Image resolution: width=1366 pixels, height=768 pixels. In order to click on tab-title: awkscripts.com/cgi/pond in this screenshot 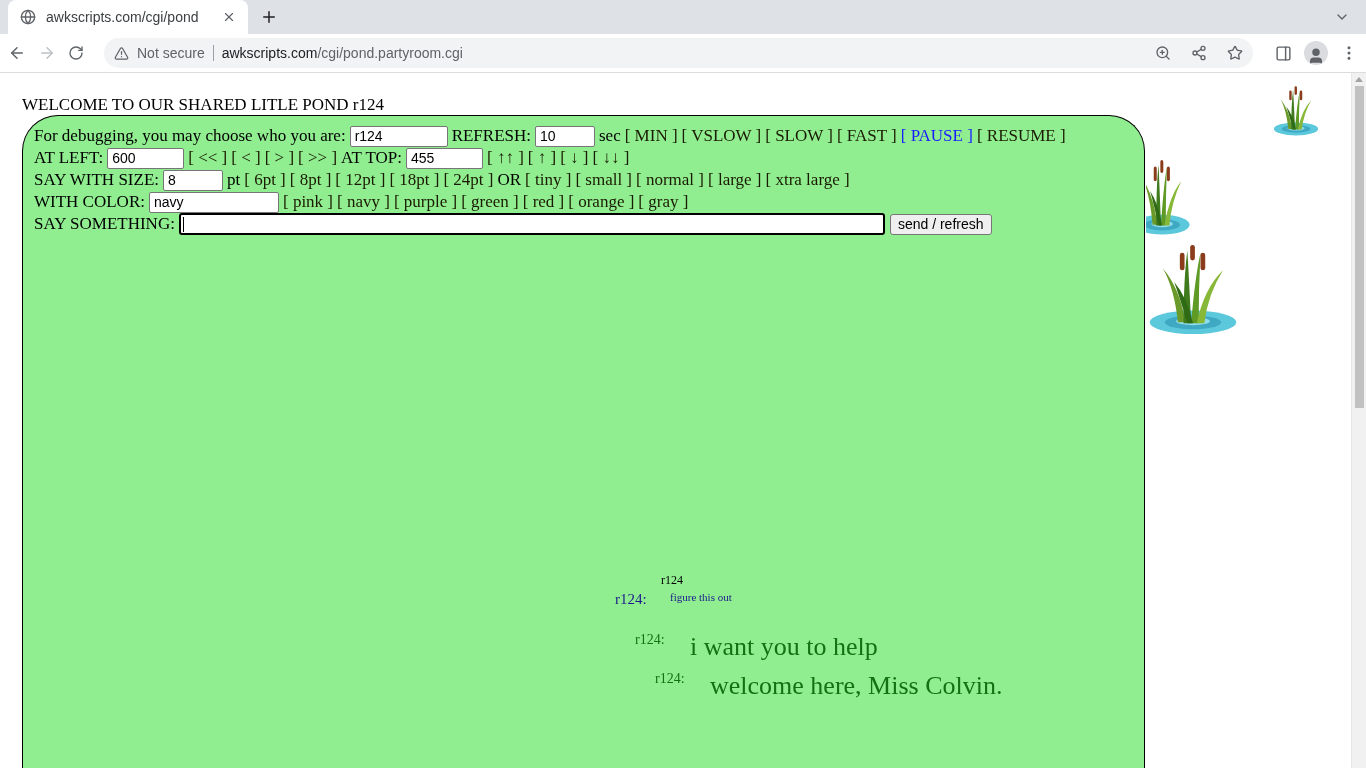, I will do `click(123, 17)`.